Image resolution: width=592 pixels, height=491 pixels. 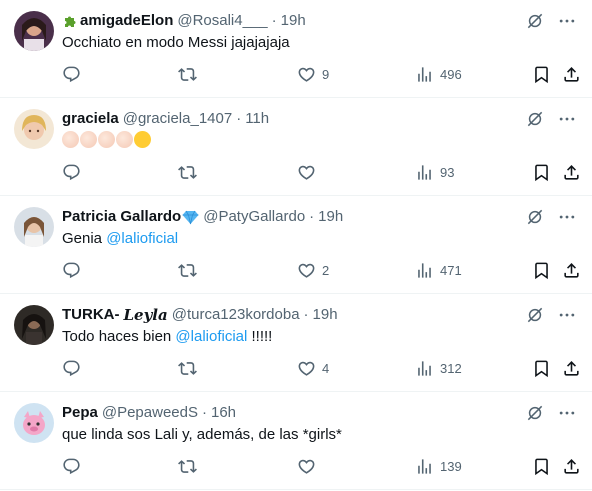 What do you see at coordinates (176, 42) in the screenshot?
I see `reply-text: Occhiato en modo Messi jajajajaja` at bounding box center [176, 42].